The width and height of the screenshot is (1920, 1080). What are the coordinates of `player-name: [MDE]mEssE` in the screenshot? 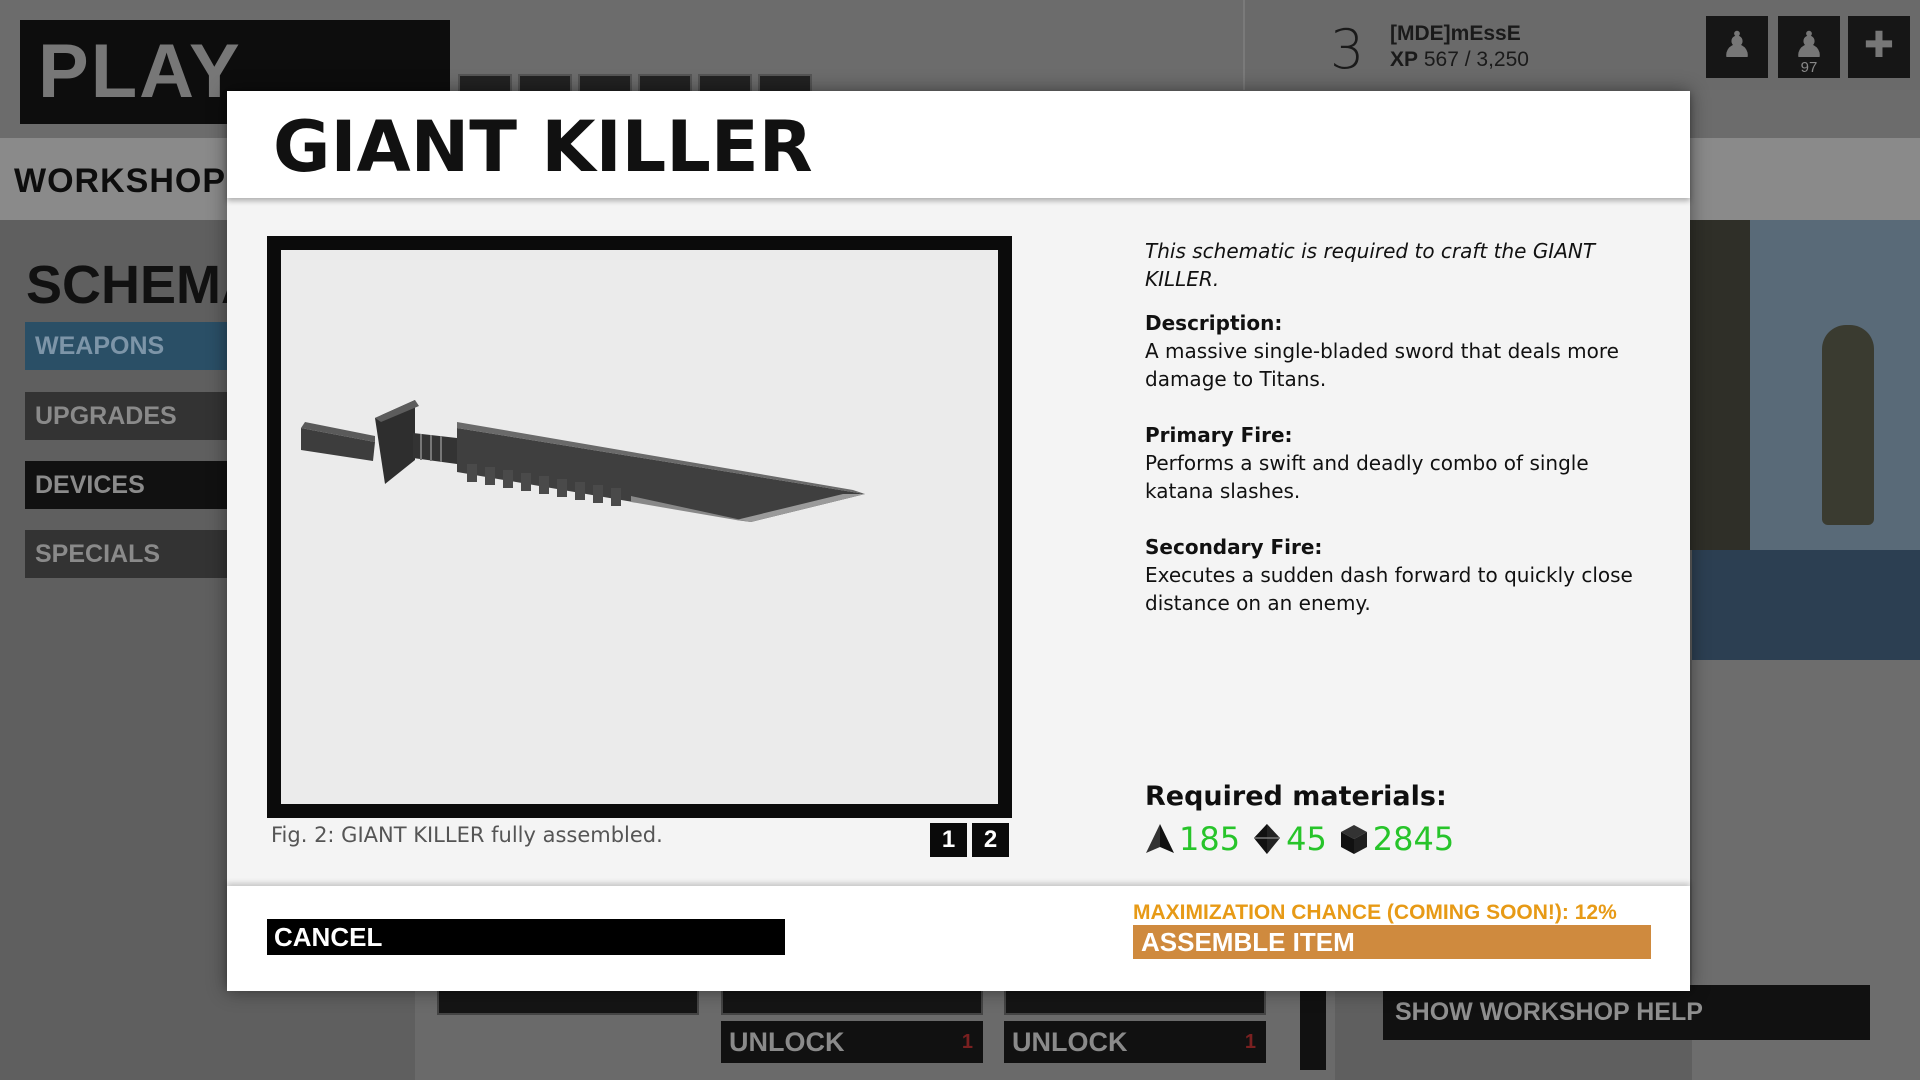 It's located at (1455, 33).